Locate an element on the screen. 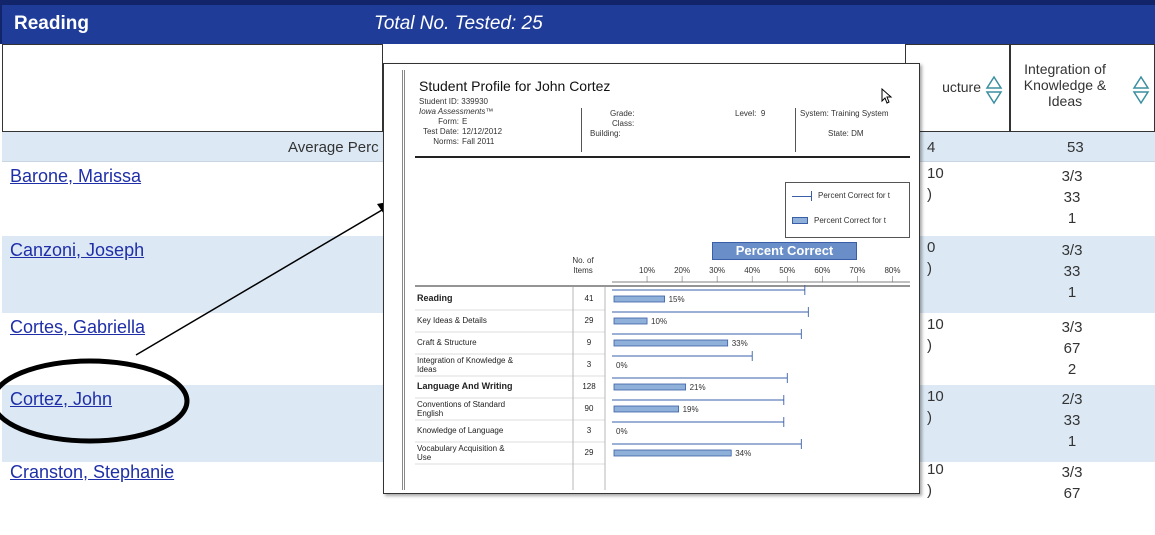  legend-line-swatch is located at coordinates (802, 196).